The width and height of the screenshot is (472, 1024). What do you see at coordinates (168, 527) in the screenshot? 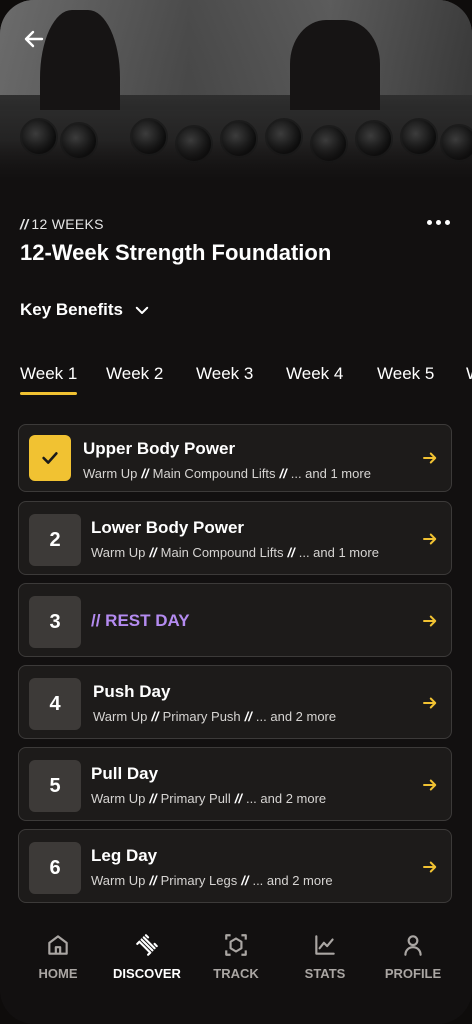
I see `workout-title: Lower Body Power` at bounding box center [168, 527].